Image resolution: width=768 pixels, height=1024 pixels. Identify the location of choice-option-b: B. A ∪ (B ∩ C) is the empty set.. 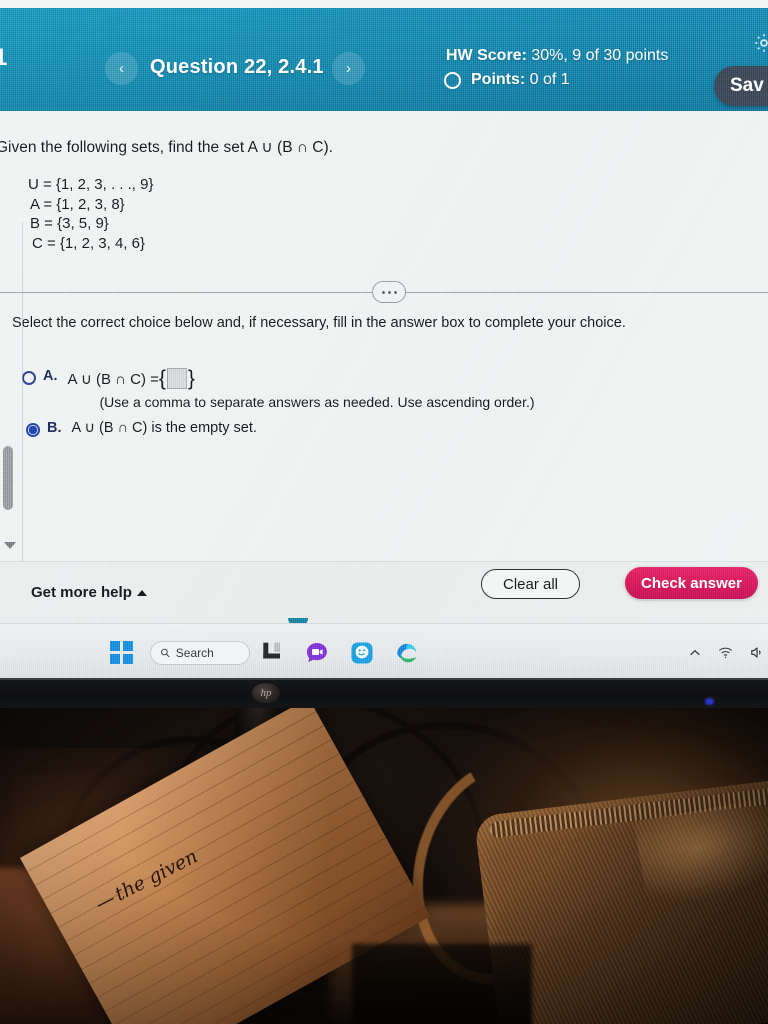
(141, 428).